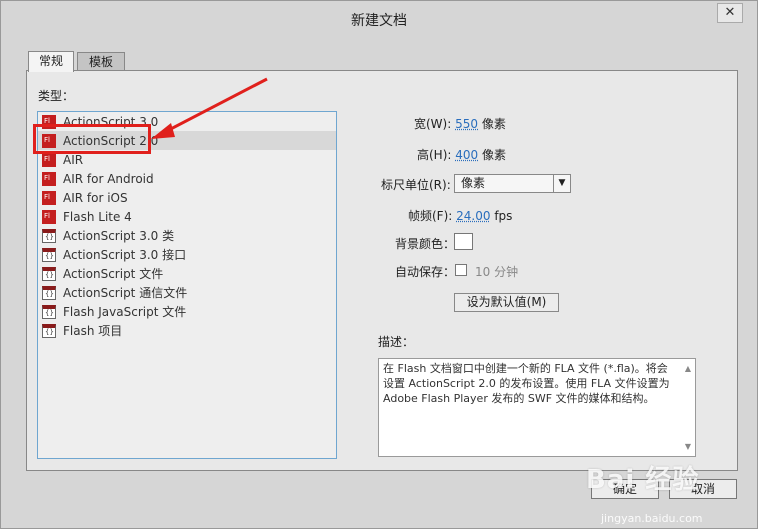 The image size is (758, 529). Describe the element at coordinates (512, 183) in the screenshot. I see `ruler-units-select: 像素 ▼` at that location.